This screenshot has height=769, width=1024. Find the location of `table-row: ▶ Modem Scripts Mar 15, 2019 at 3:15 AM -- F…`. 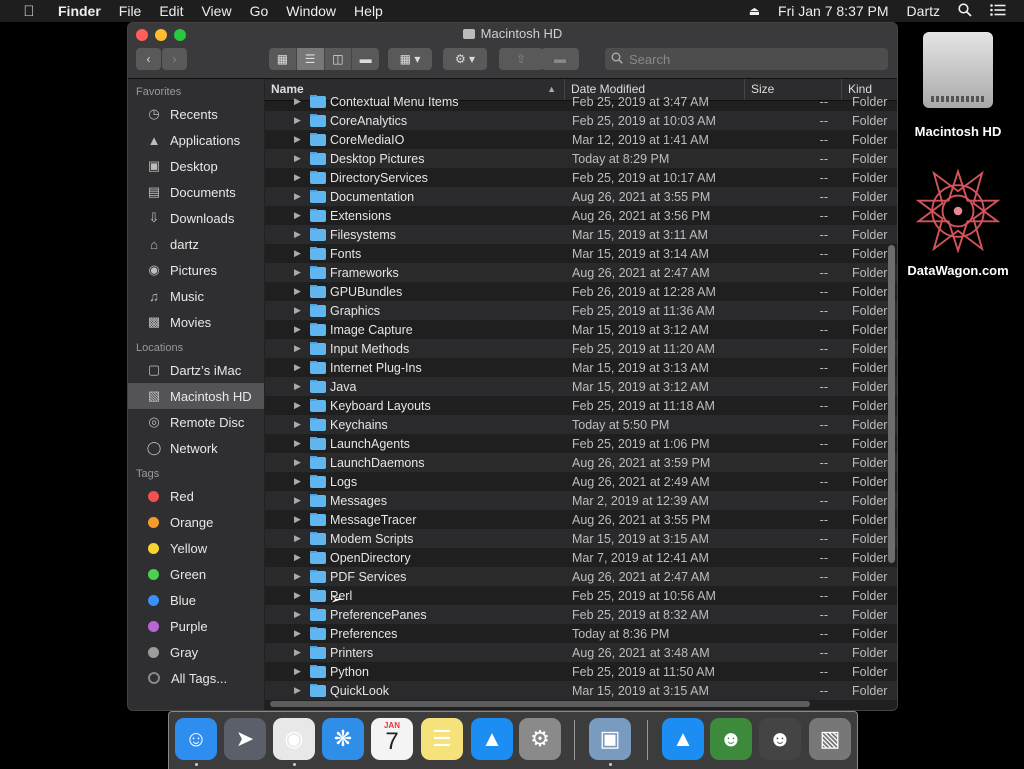

table-row: ▶ Modem Scripts Mar 15, 2019 at 3:15 AM -- F… is located at coordinates (581, 538).